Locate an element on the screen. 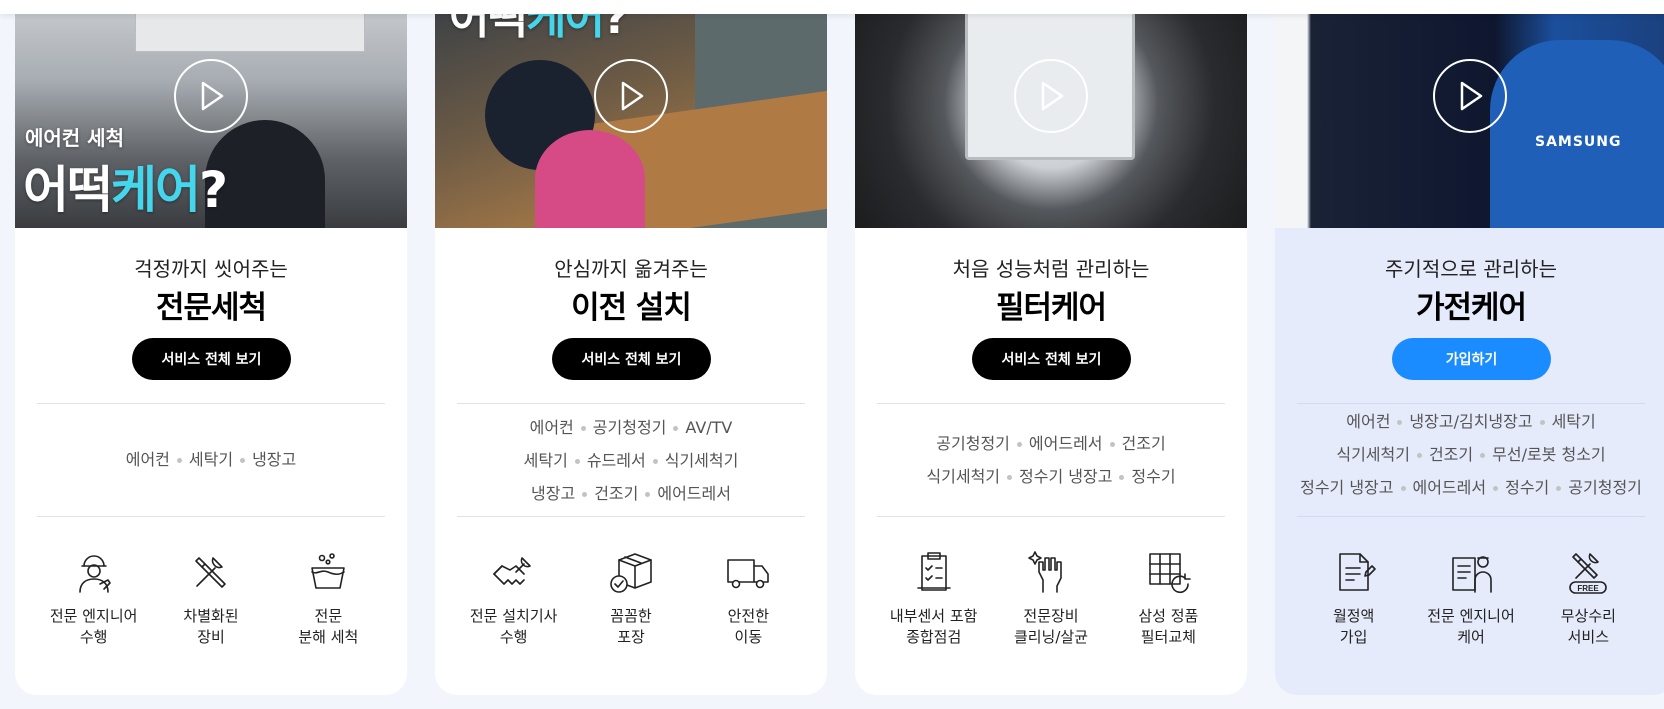  appliance-item: 슈드레서 is located at coordinates (616, 460).